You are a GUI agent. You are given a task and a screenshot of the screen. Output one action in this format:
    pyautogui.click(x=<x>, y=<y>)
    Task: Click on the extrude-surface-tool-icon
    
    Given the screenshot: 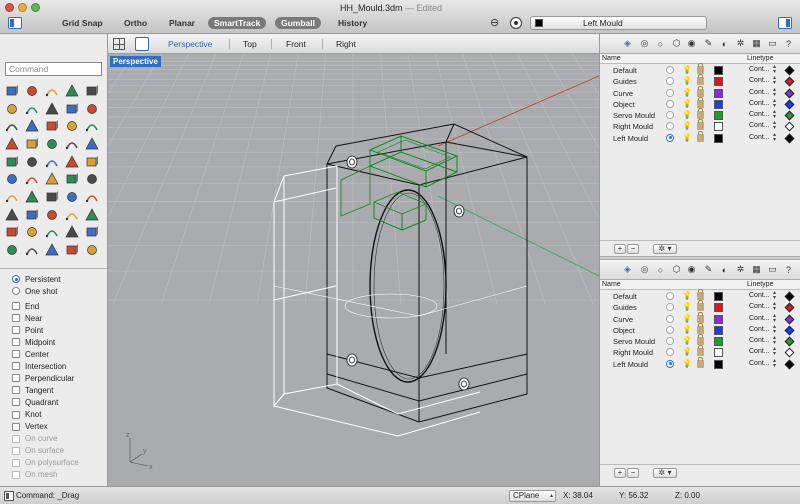 What is the action you would take?
    pyautogui.click(x=32, y=126)
    